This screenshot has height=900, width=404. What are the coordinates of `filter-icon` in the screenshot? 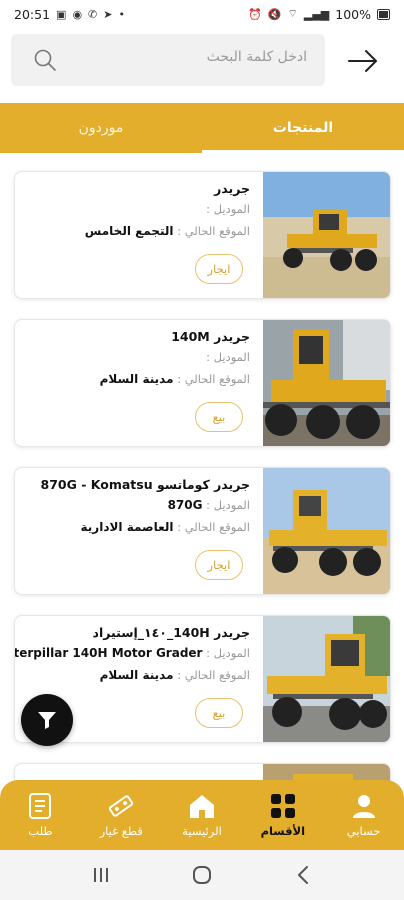 It's located at (47, 720).